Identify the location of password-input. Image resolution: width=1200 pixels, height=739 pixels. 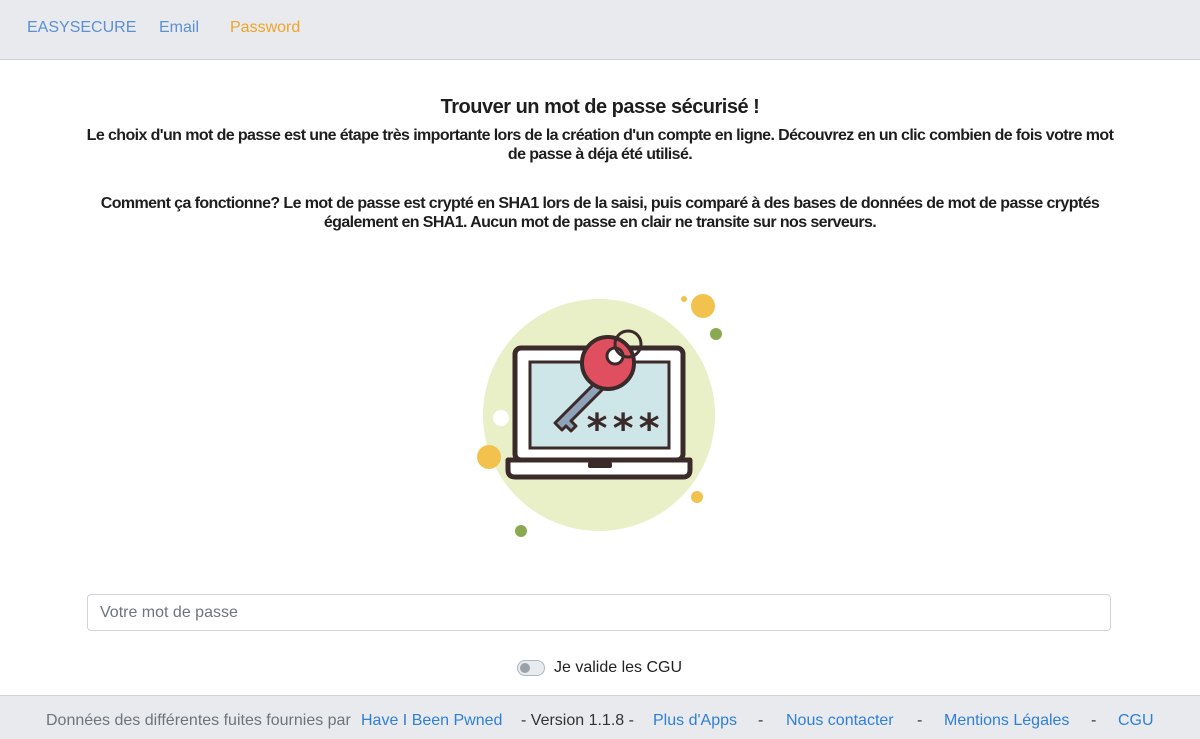
(599, 612).